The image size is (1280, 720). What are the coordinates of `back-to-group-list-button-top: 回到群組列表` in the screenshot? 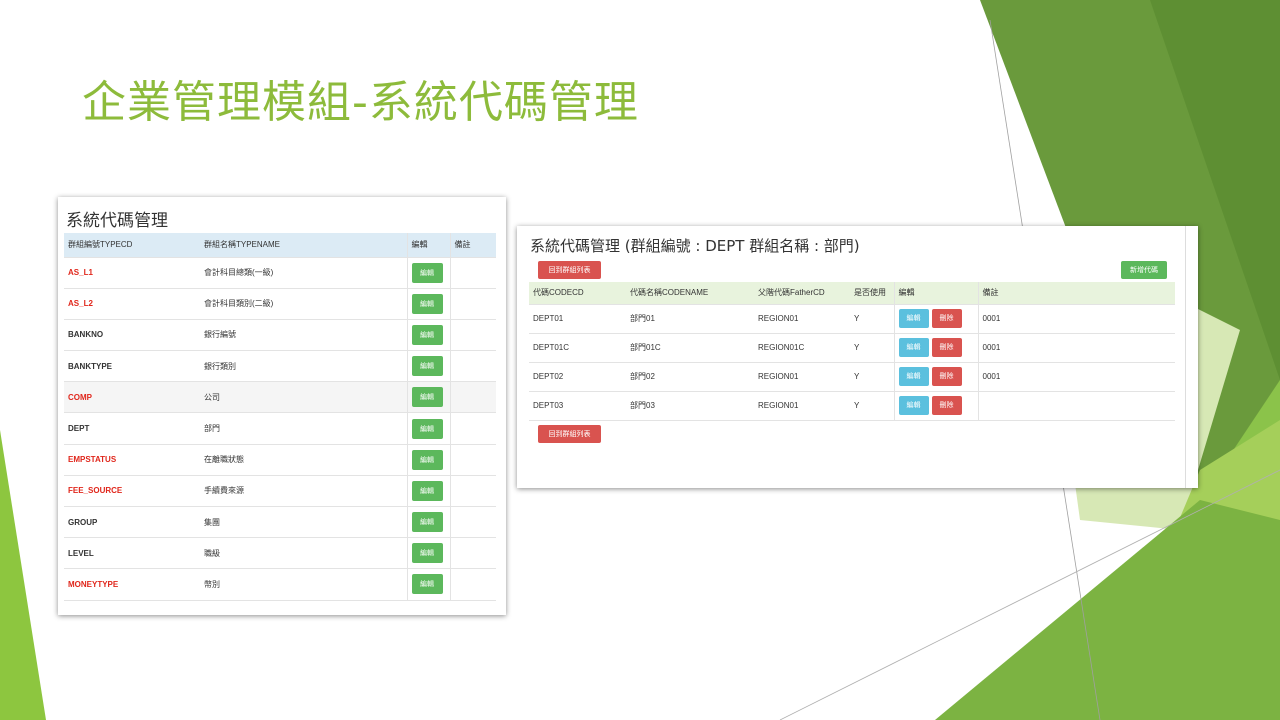 It's located at (569, 270).